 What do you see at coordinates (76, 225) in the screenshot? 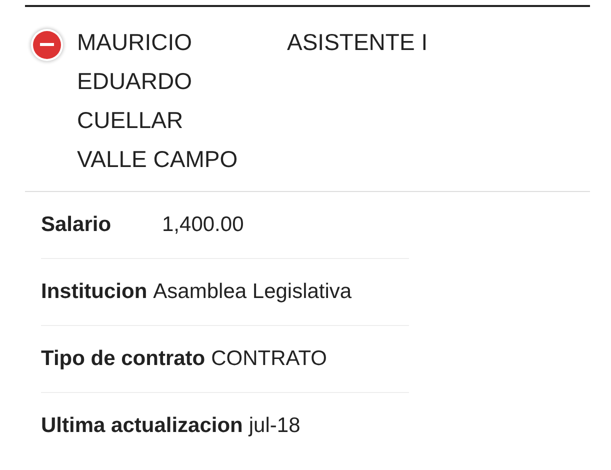
I see `field-label: Salario` at bounding box center [76, 225].